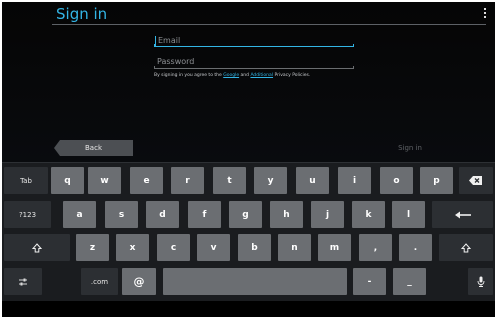  Describe the element at coordinates (254, 247) in the screenshot. I see `key-b: b` at that location.